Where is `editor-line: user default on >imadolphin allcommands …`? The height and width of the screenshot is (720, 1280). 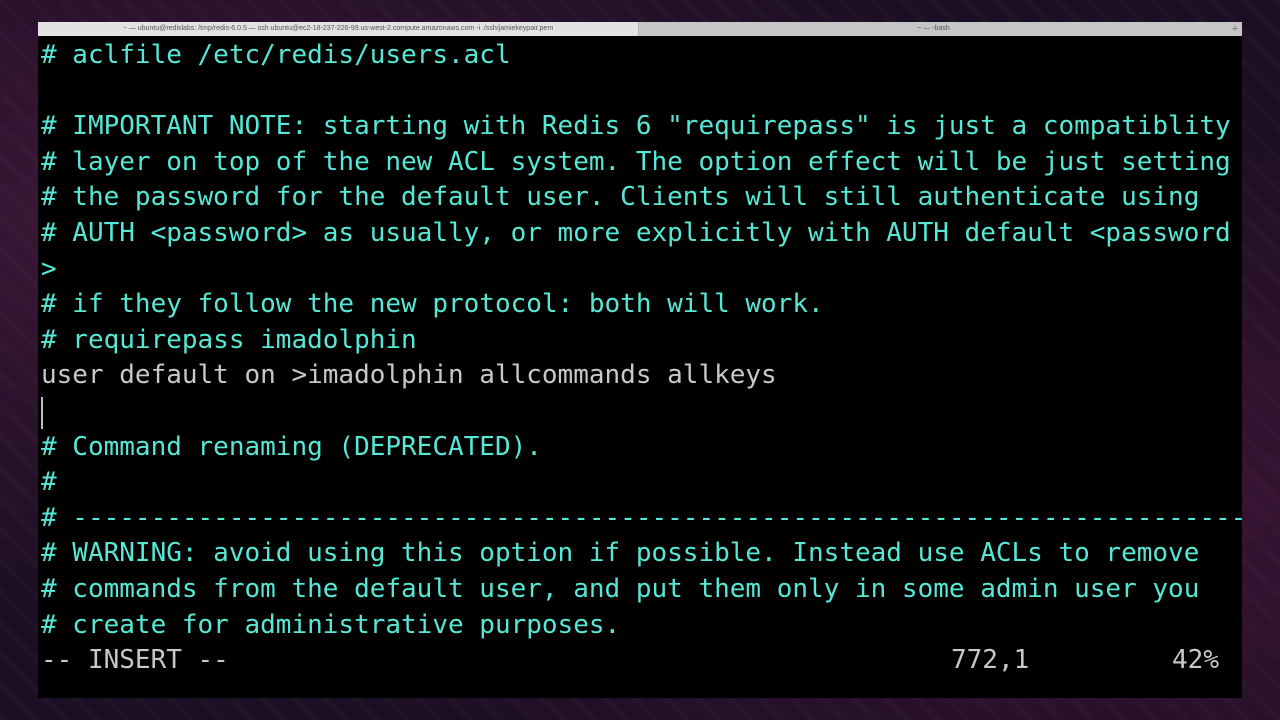
editor-line: user default on >imadolphin allcommands … is located at coordinates (641, 376).